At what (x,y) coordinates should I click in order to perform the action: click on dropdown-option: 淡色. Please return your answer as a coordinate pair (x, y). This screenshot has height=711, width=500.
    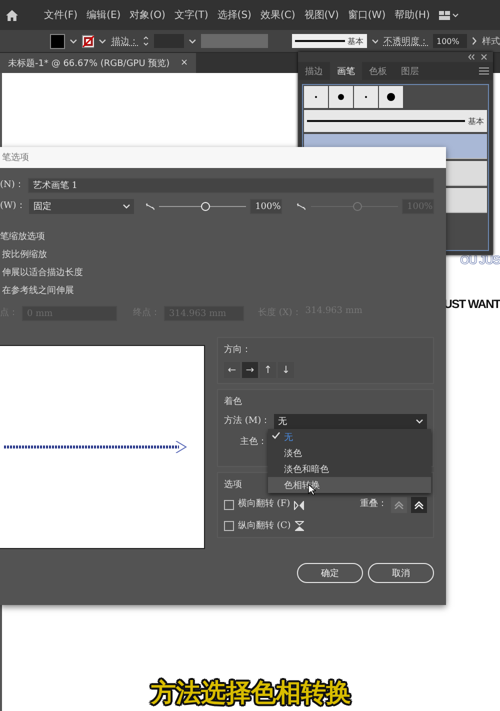
    Looking at the image, I should click on (349, 453).